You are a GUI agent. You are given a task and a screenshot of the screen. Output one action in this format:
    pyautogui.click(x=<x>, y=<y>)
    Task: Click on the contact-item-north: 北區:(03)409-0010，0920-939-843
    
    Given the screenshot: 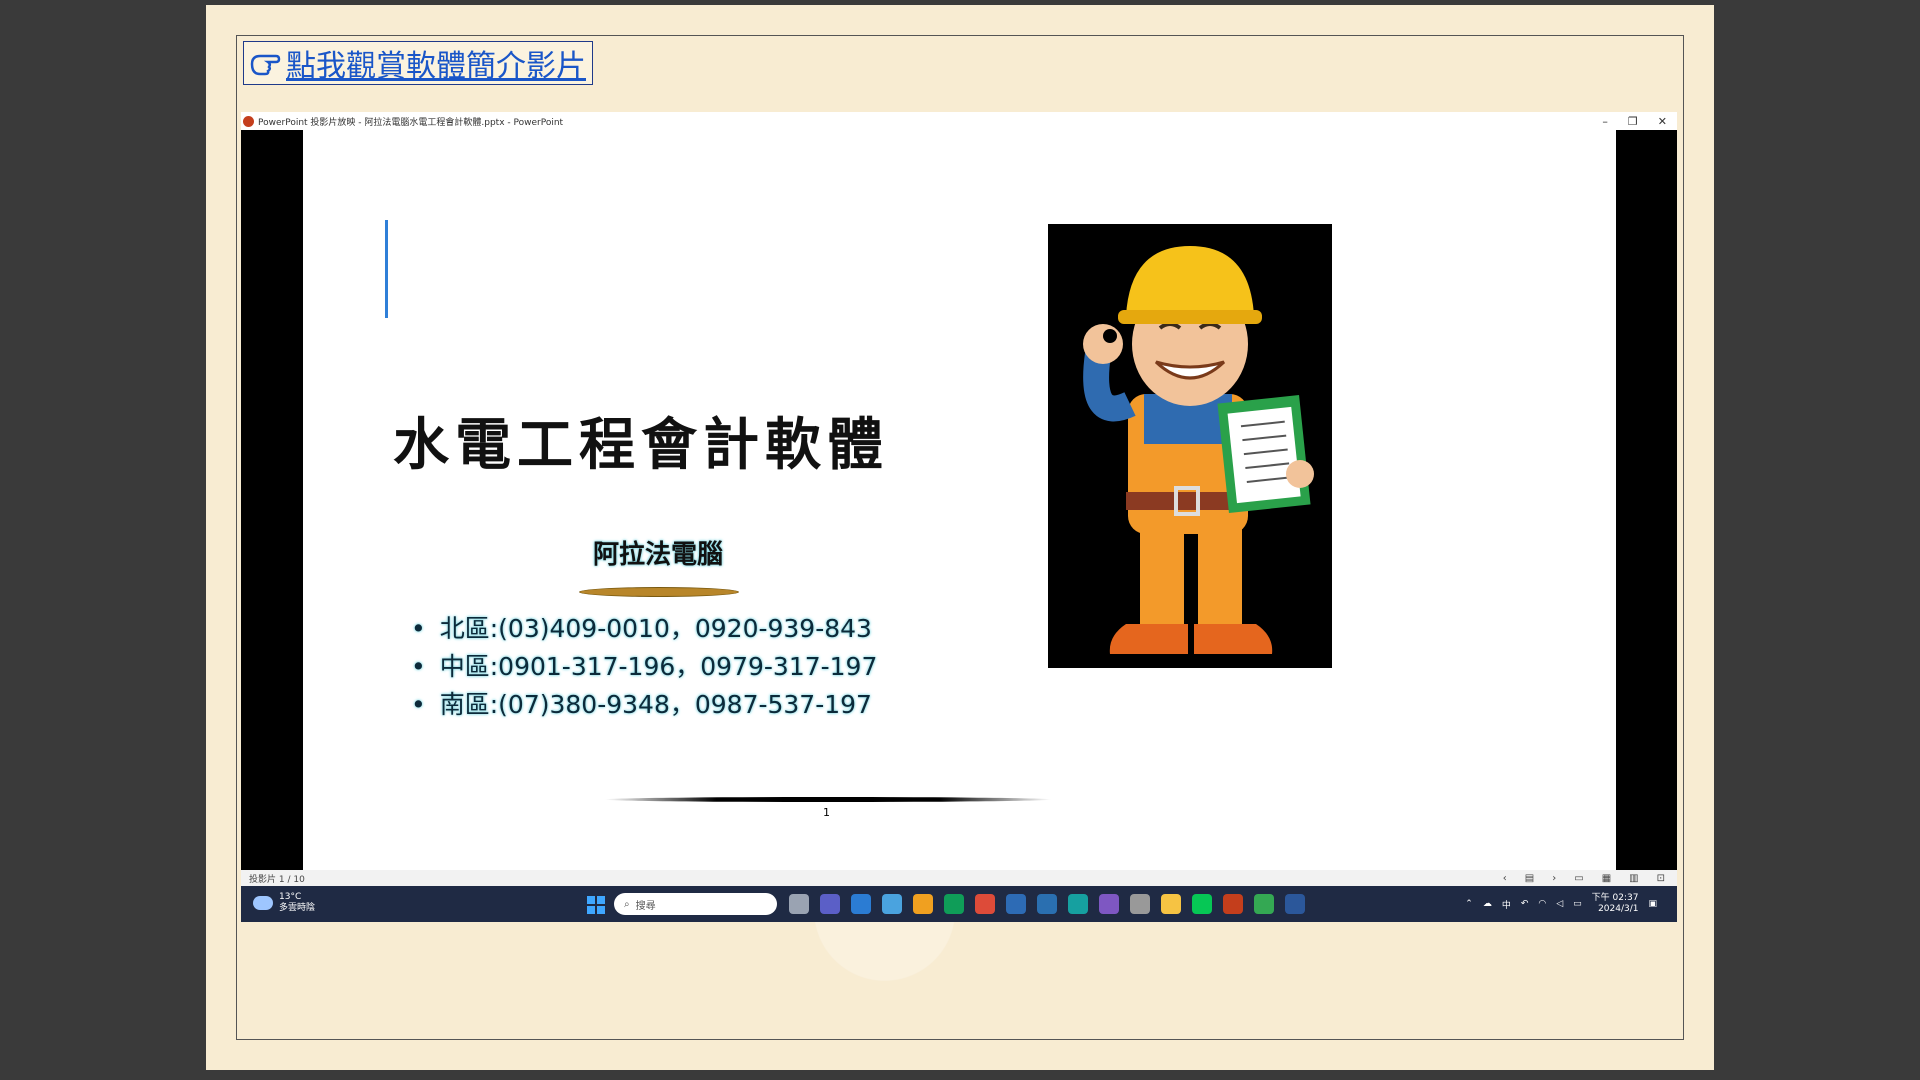 What is the action you would take?
    pyautogui.click(x=644, y=629)
    